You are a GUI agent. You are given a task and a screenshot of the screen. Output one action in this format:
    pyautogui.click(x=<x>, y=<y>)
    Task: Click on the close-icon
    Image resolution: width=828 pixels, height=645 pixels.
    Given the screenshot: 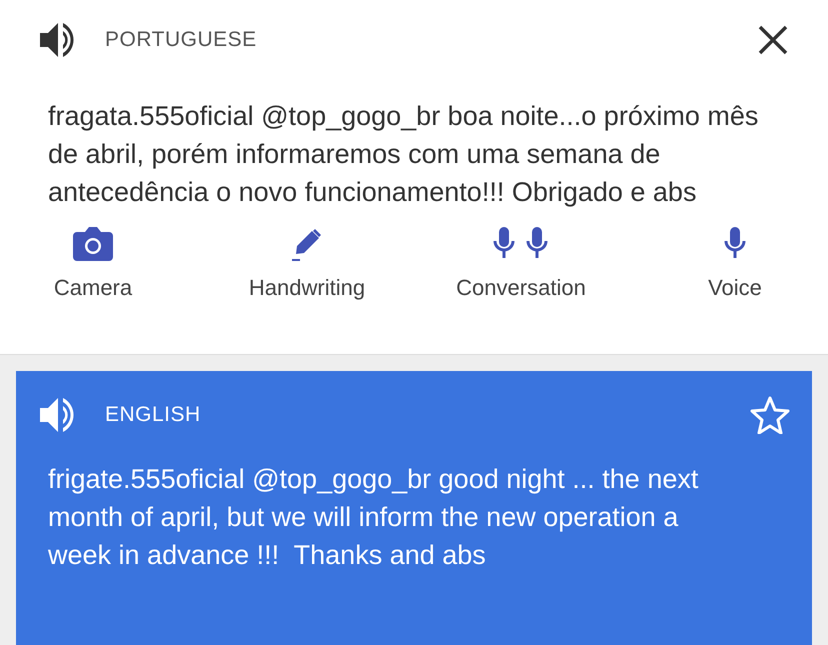 What is the action you would take?
    pyautogui.click(x=773, y=40)
    